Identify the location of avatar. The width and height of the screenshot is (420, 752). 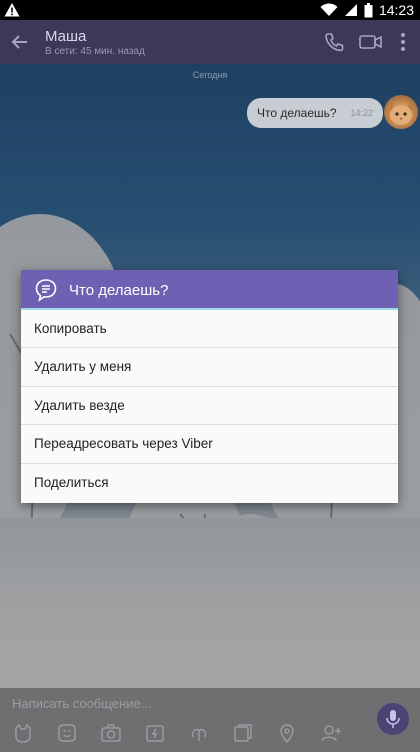
(401, 112).